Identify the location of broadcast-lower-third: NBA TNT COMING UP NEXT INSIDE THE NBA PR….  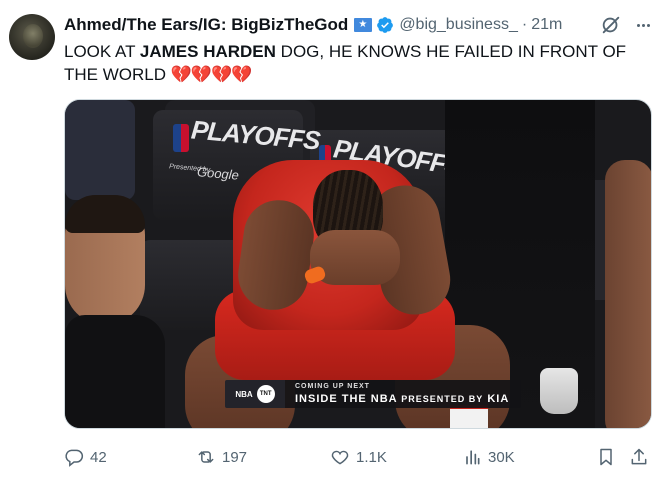
(373, 394).